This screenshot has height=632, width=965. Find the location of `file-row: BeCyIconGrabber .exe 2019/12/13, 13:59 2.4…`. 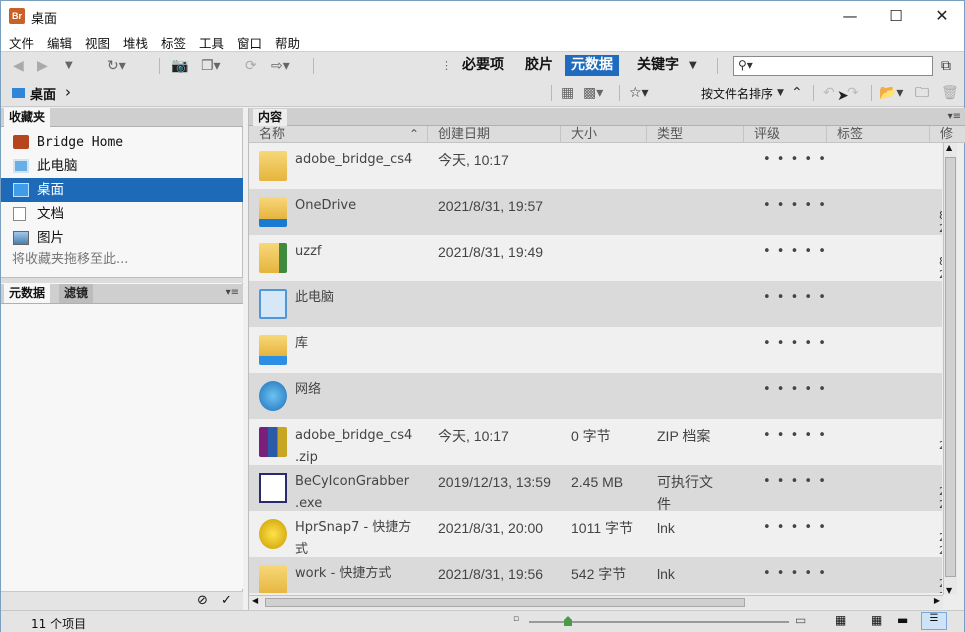

file-row: BeCyIconGrabber .exe 2019/12/13, 13:59 2.4… is located at coordinates (595, 488).